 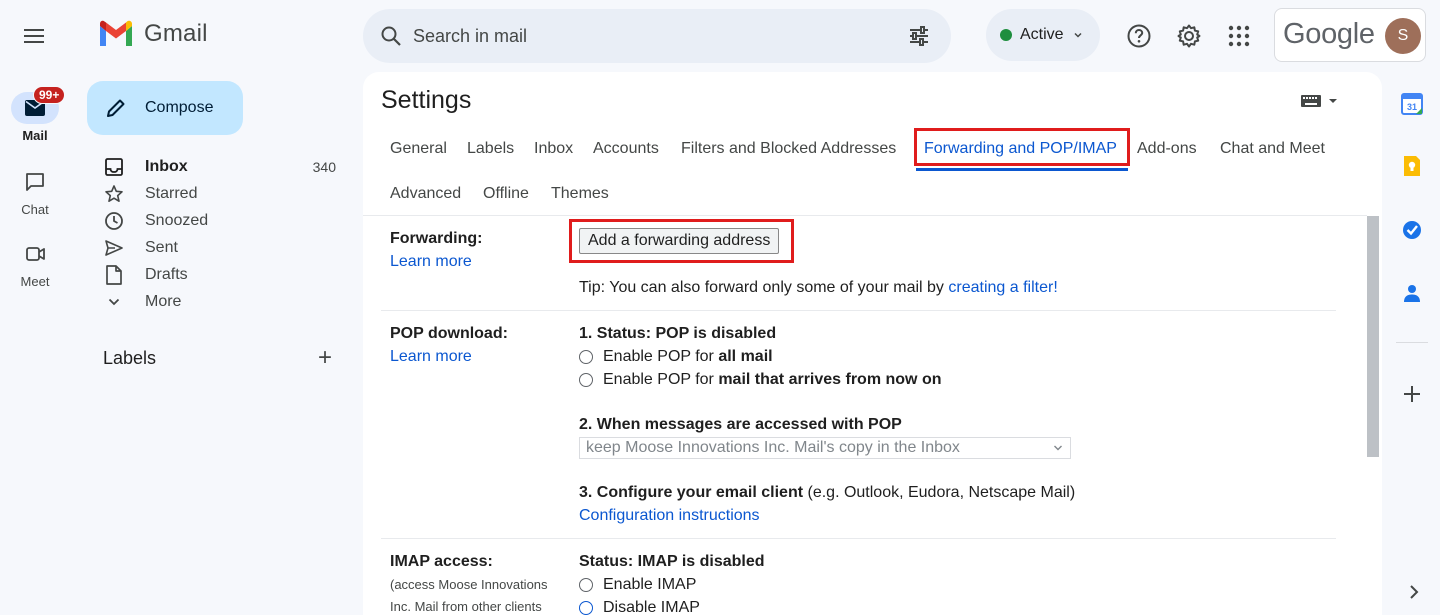 I want to click on chevron-right-icon, so click(x=1414, y=592).